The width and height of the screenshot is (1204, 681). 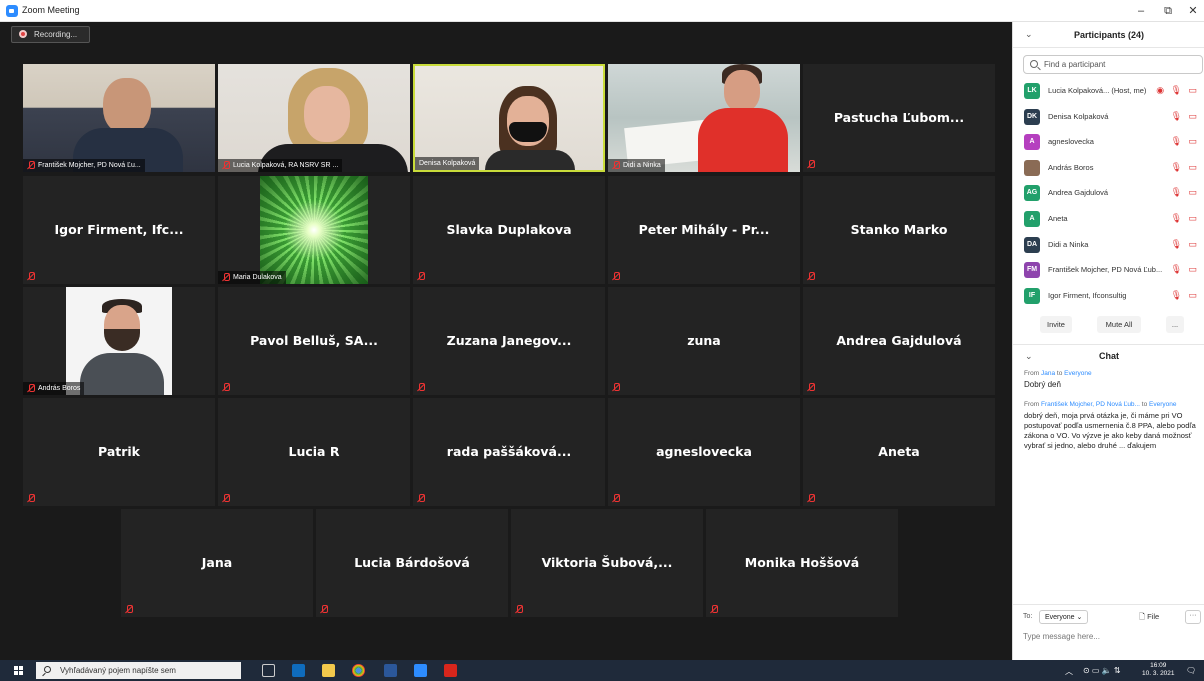 I want to click on video-tile: Monika Hoššová, so click(x=802, y=563).